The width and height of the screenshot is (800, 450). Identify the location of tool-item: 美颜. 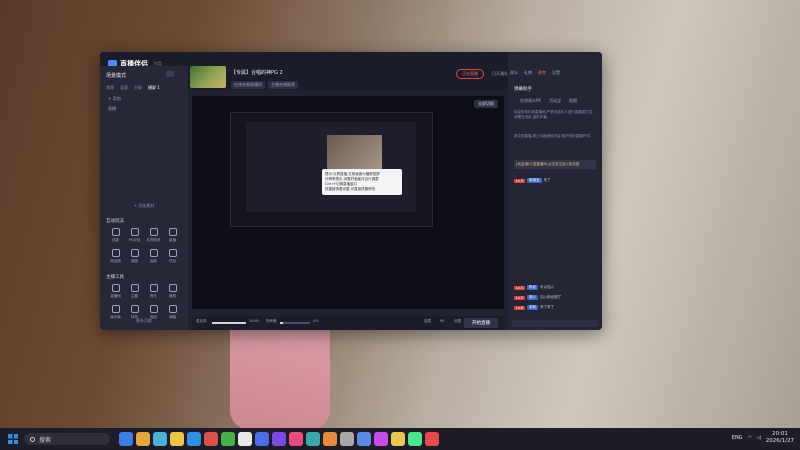
(172, 291).